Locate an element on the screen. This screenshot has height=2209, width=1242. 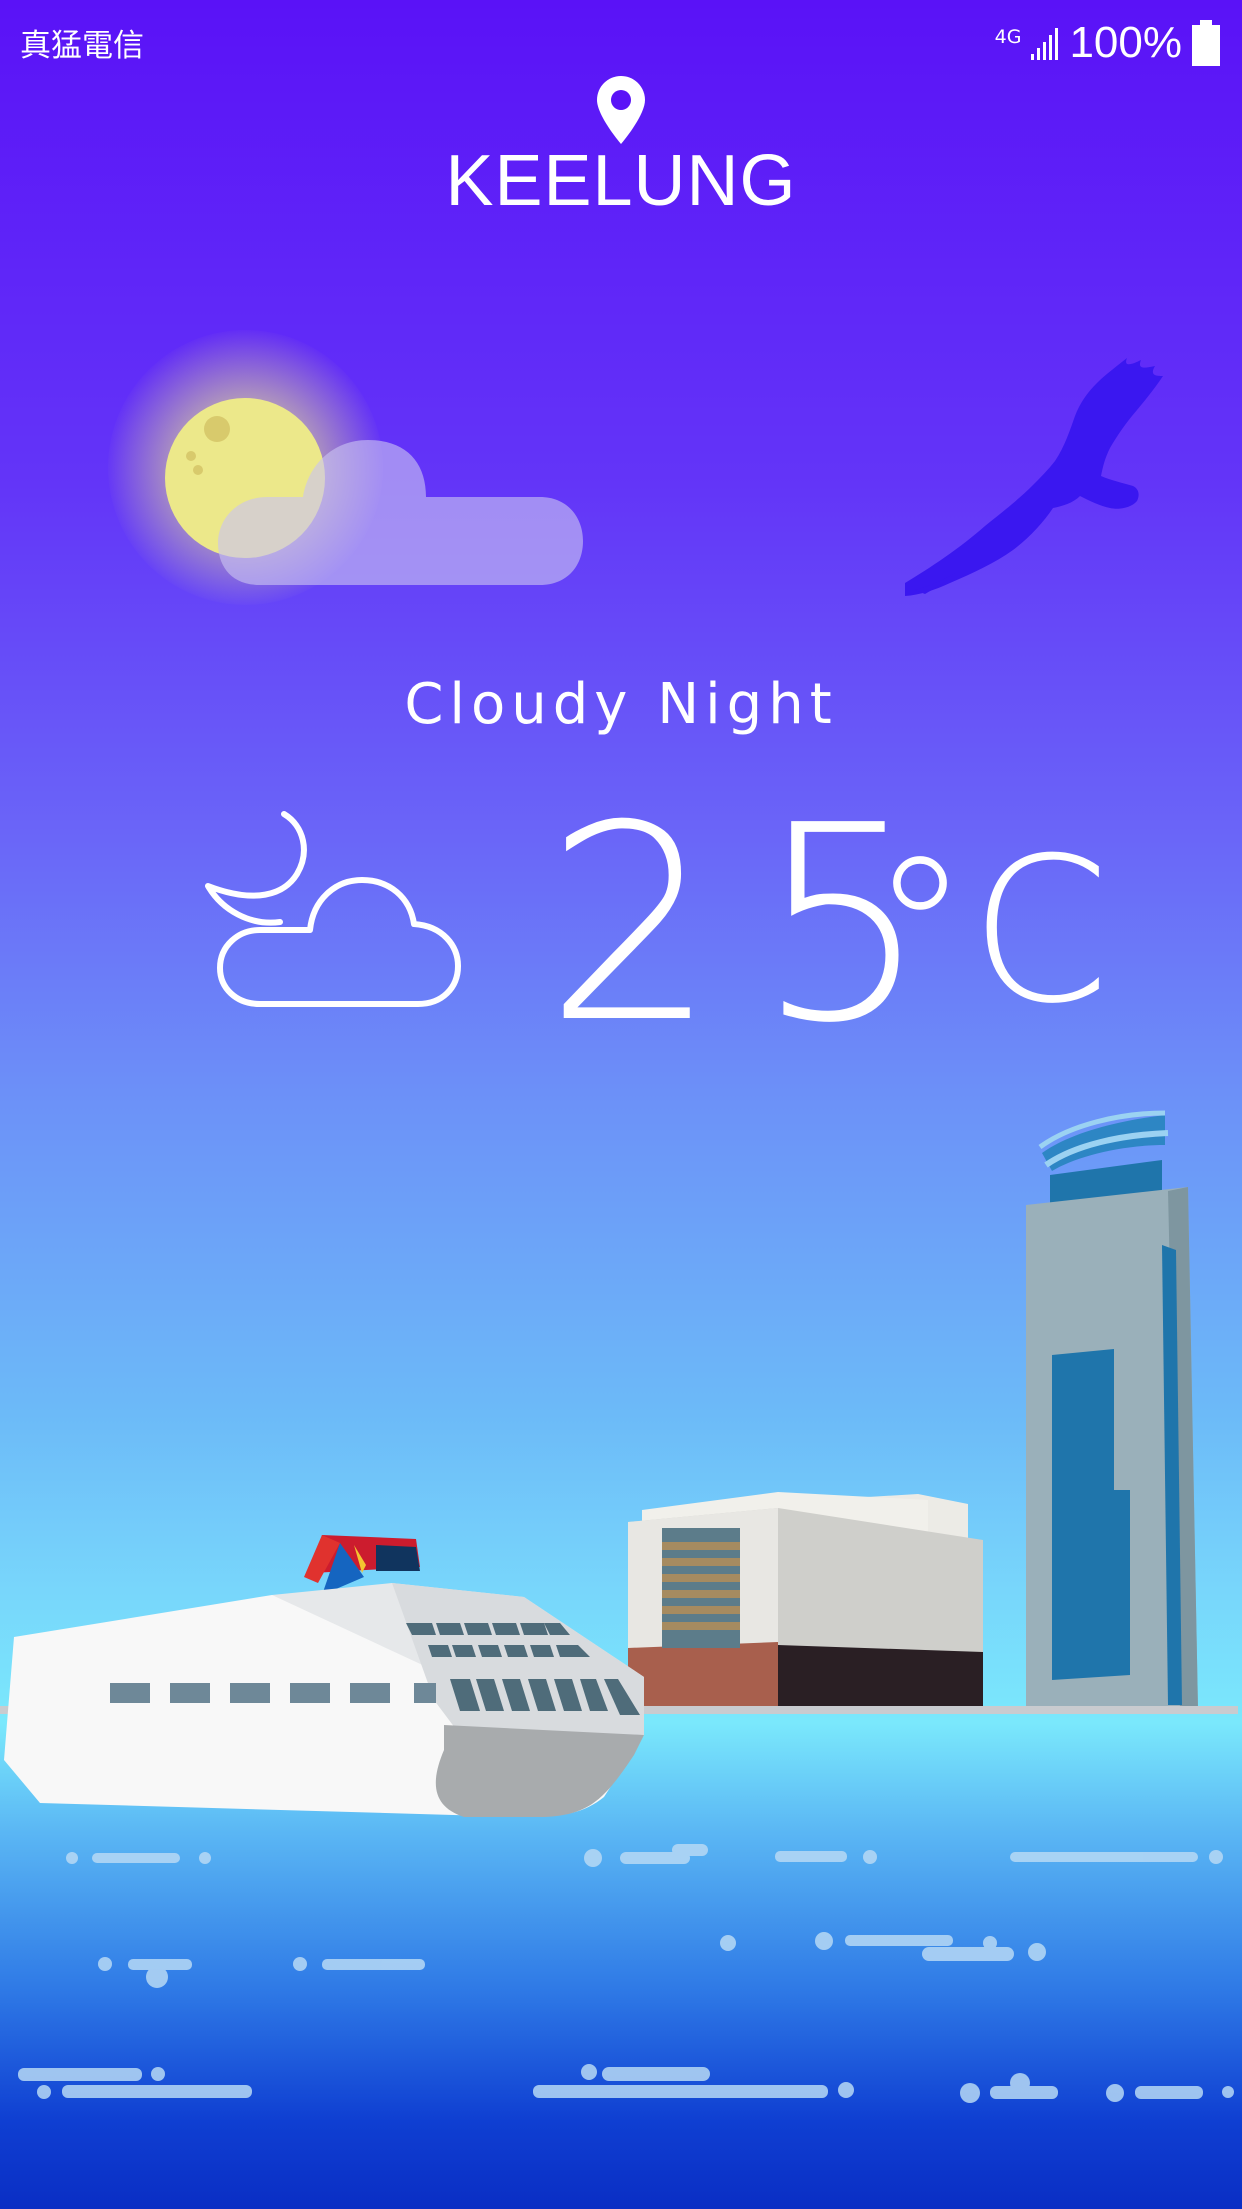
cloudy-night-icon is located at coordinates (333, 909).